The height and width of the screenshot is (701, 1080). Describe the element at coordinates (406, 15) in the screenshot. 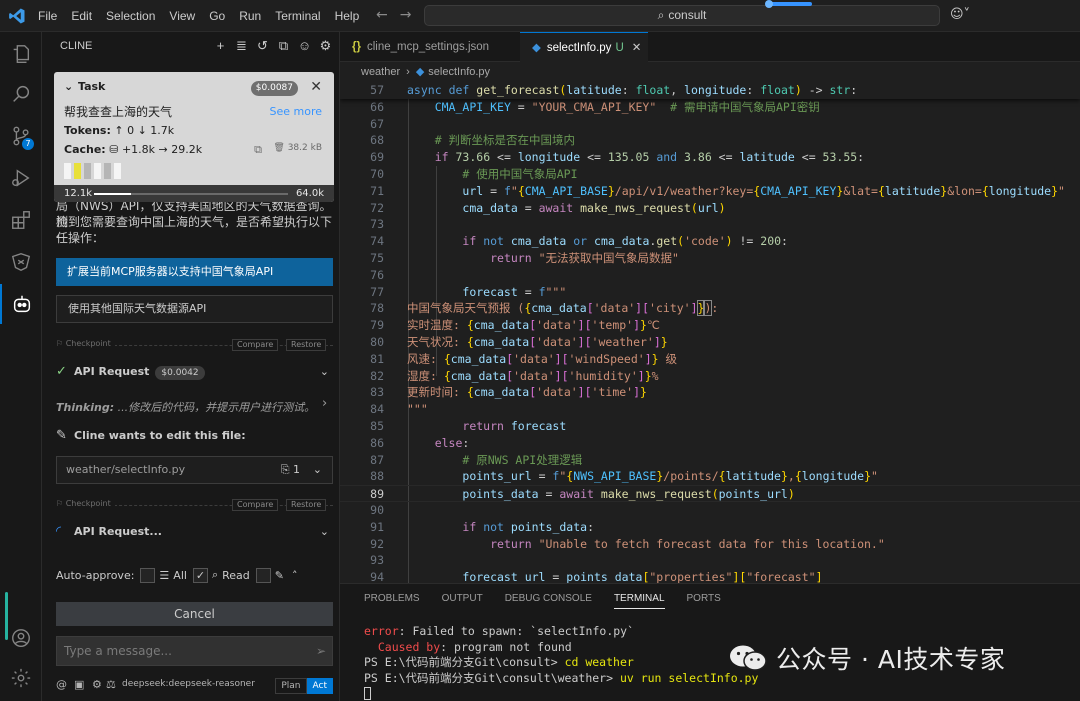

I see `forward-arrow-icon: →` at that location.